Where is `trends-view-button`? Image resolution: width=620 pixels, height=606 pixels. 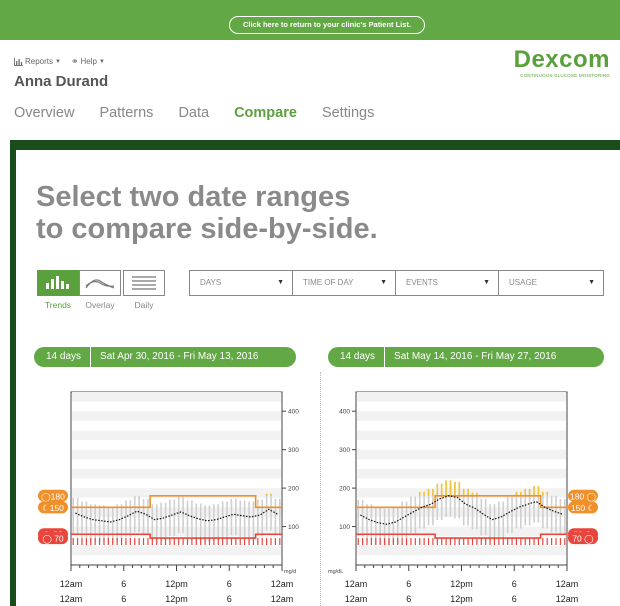 trends-view-button is located at coordinates (58, 283).